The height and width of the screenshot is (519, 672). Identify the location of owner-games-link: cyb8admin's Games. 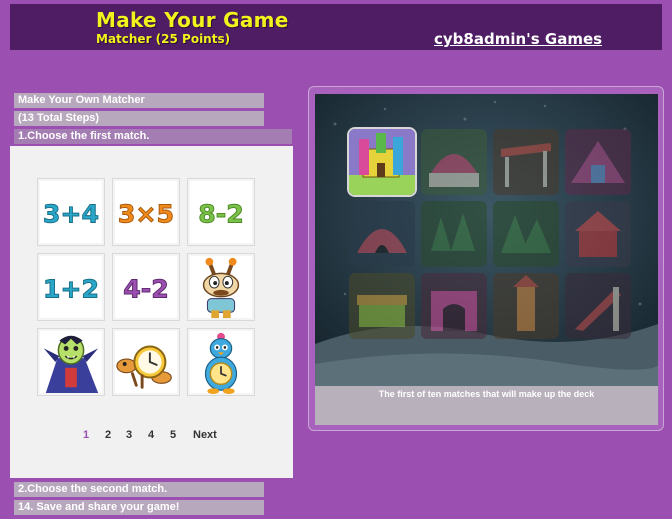
(518, 39).